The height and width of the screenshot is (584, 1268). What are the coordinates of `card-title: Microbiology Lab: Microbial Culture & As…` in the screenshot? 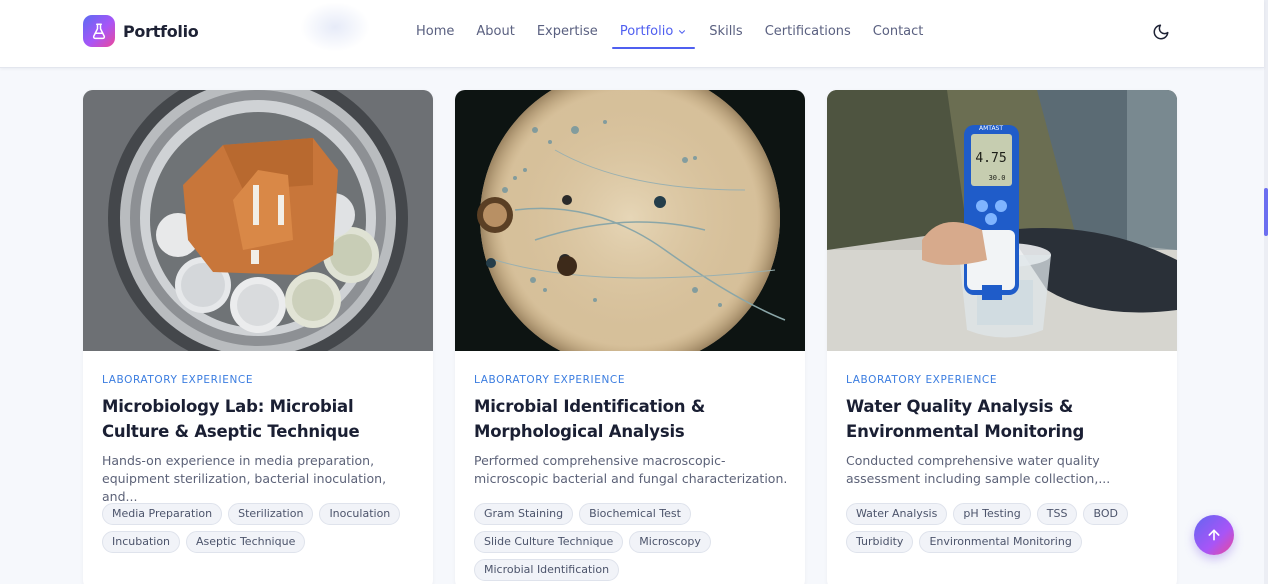 It's located at (262, 419).